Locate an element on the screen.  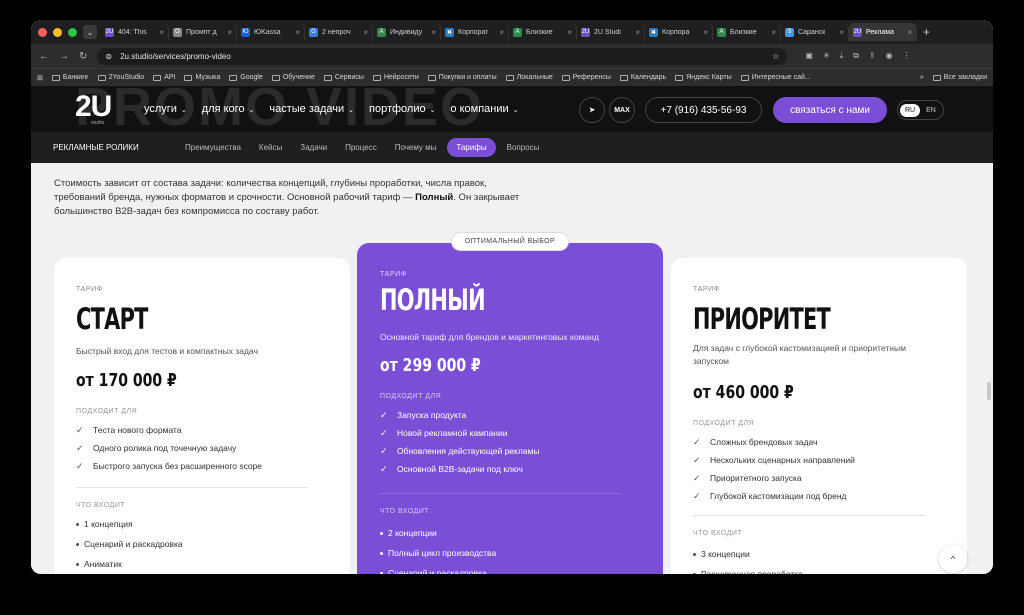
back-icon: ← is located at coordinates (44, 56).